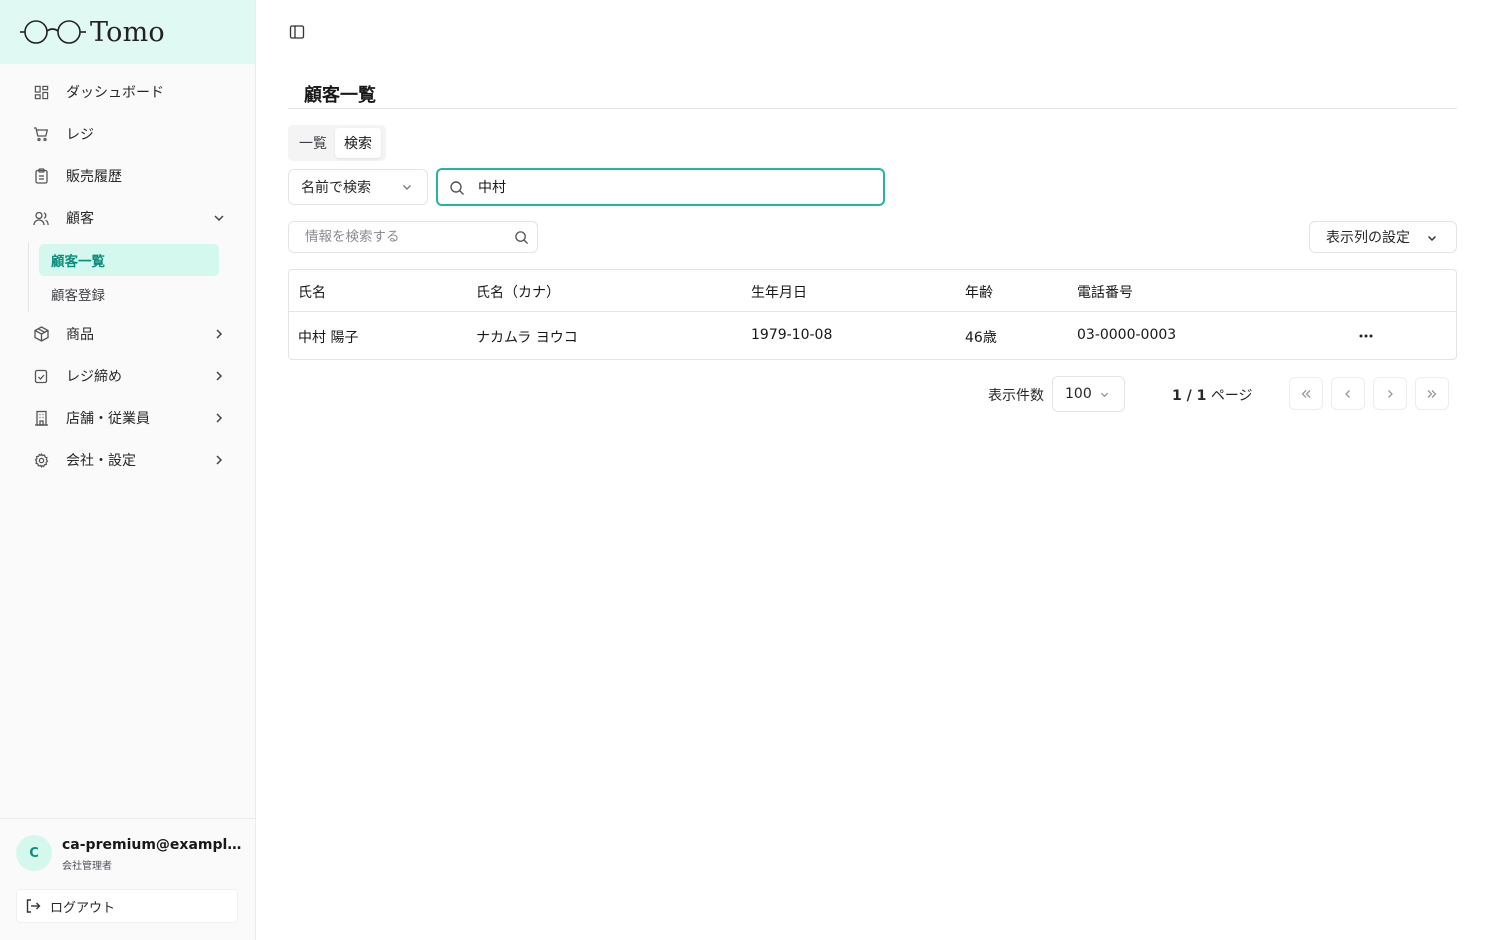  I want to click on previous-page-button, so click(1348, 393).